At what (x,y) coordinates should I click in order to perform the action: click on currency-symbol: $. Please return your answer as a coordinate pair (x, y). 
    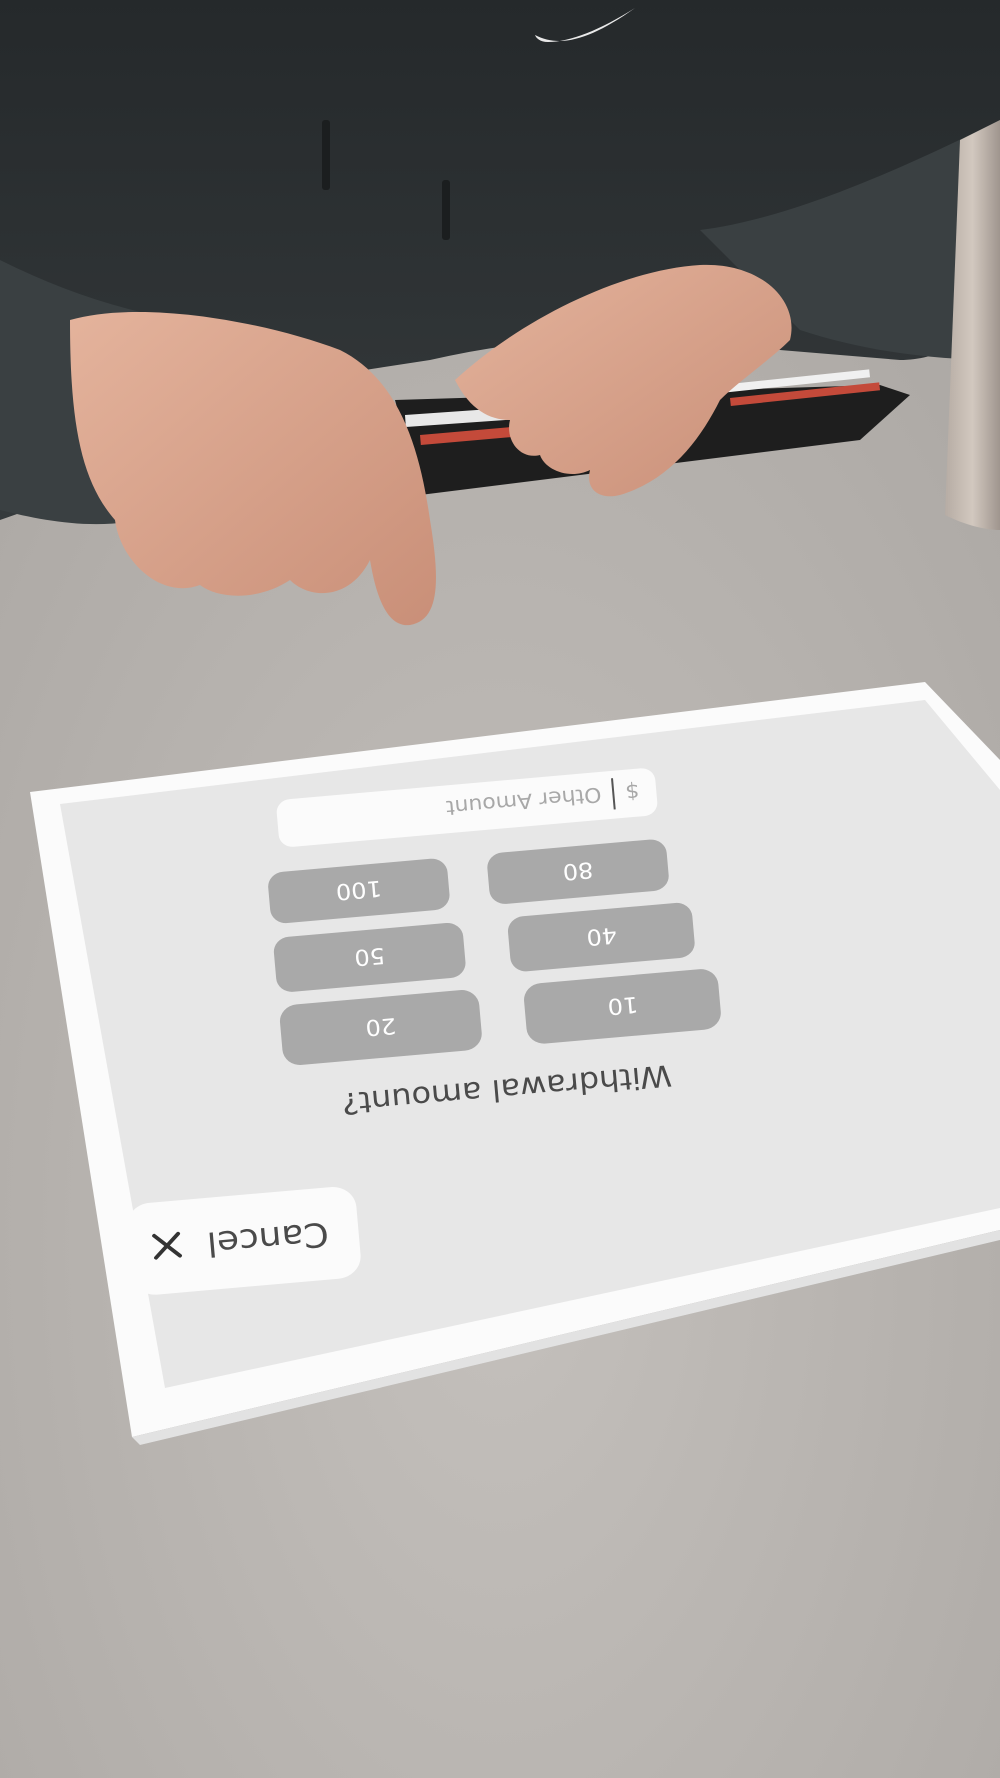
    Looking at the image, I should click on (632, 791).